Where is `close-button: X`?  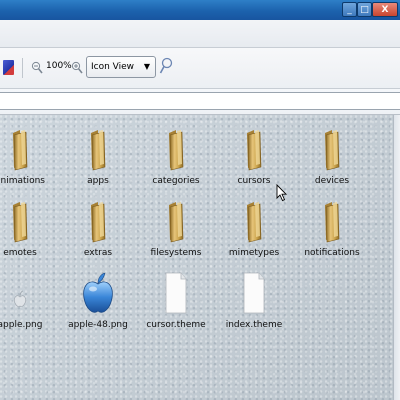
close-button: X is located at coordinates (385, 9).